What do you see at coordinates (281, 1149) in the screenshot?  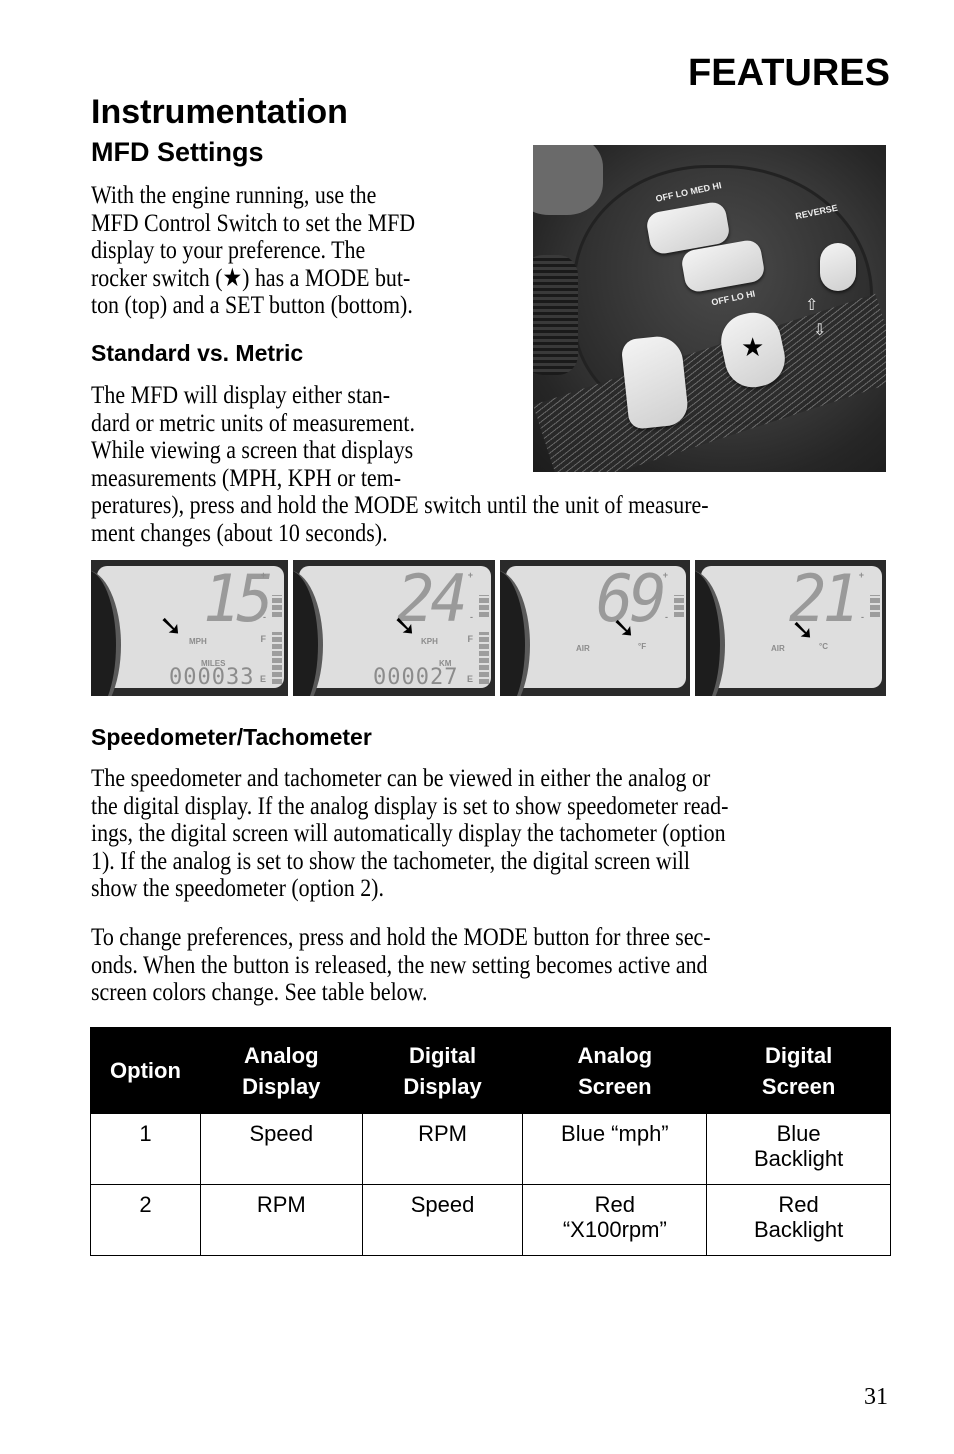 I see `cell-analog-display: Speed` at bounding box center [281, 1149].